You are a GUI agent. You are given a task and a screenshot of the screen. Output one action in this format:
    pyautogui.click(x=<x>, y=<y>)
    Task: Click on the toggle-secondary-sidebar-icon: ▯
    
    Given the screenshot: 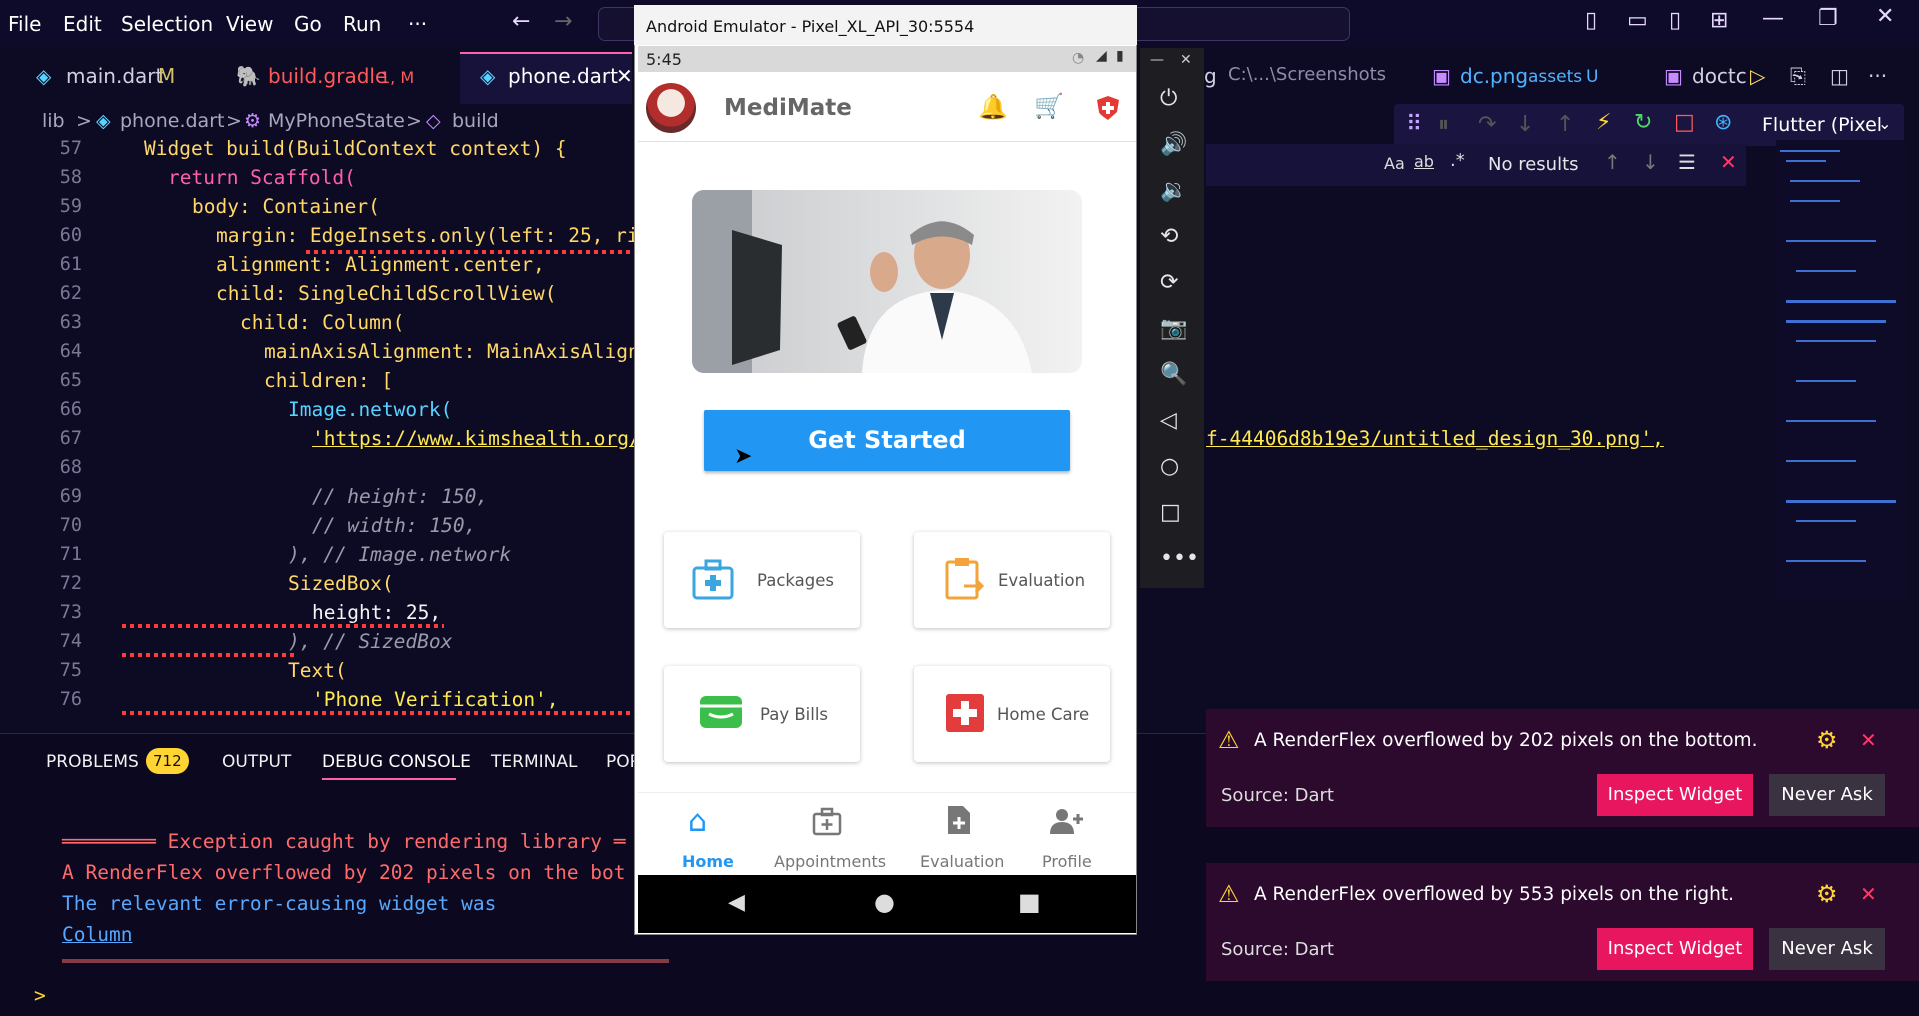 What is the action you would take?
    pyautogui.click(x=1675, y=20)
    